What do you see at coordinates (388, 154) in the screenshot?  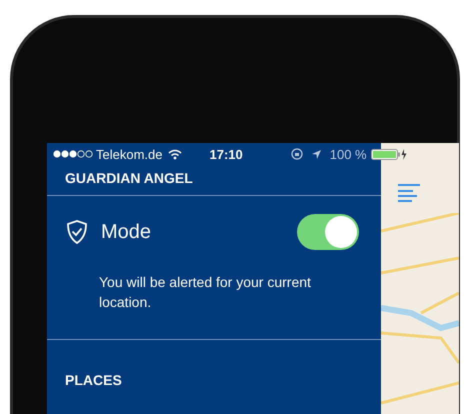 I see `battery-charging-icon` at bounding box center [388, 154].